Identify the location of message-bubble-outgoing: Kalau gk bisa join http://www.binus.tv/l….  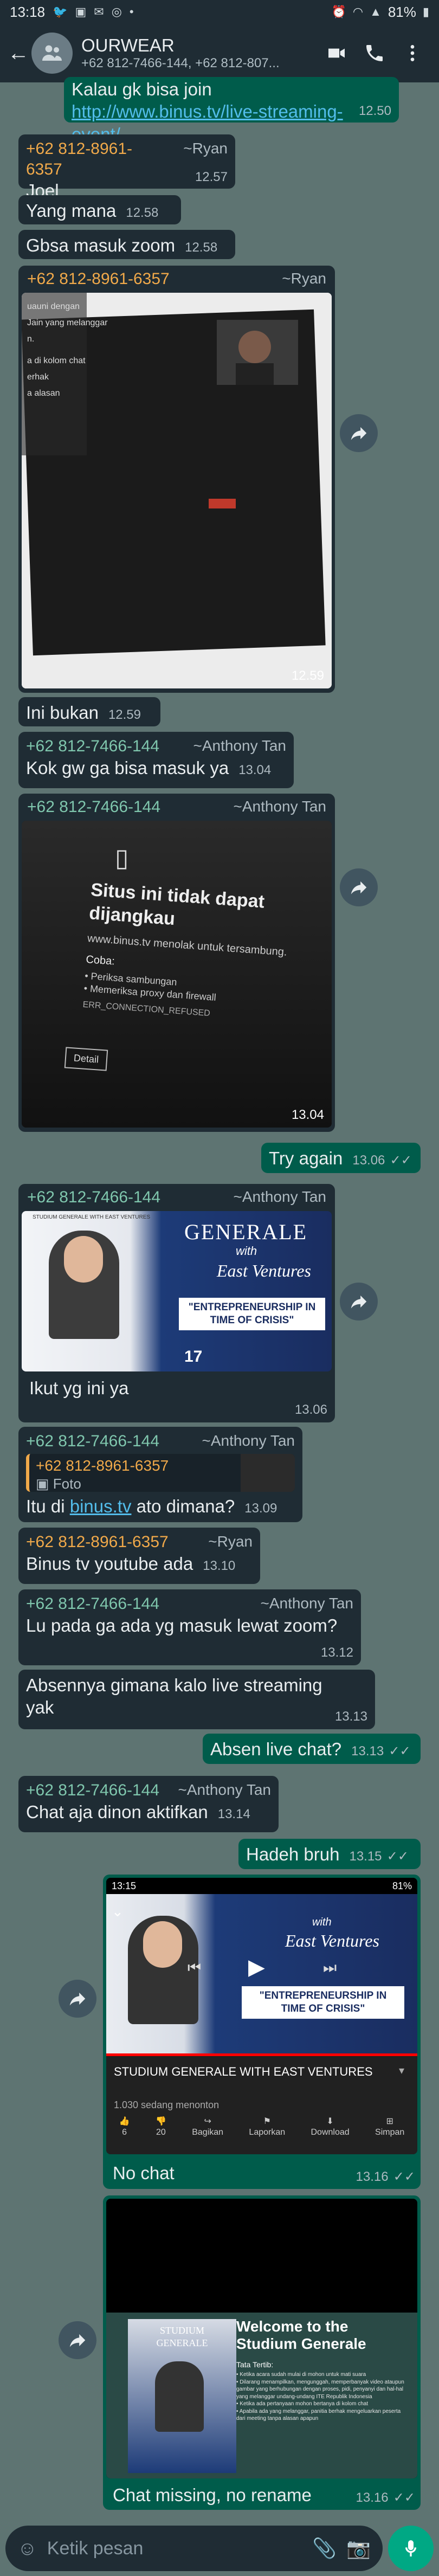
(231, 110).